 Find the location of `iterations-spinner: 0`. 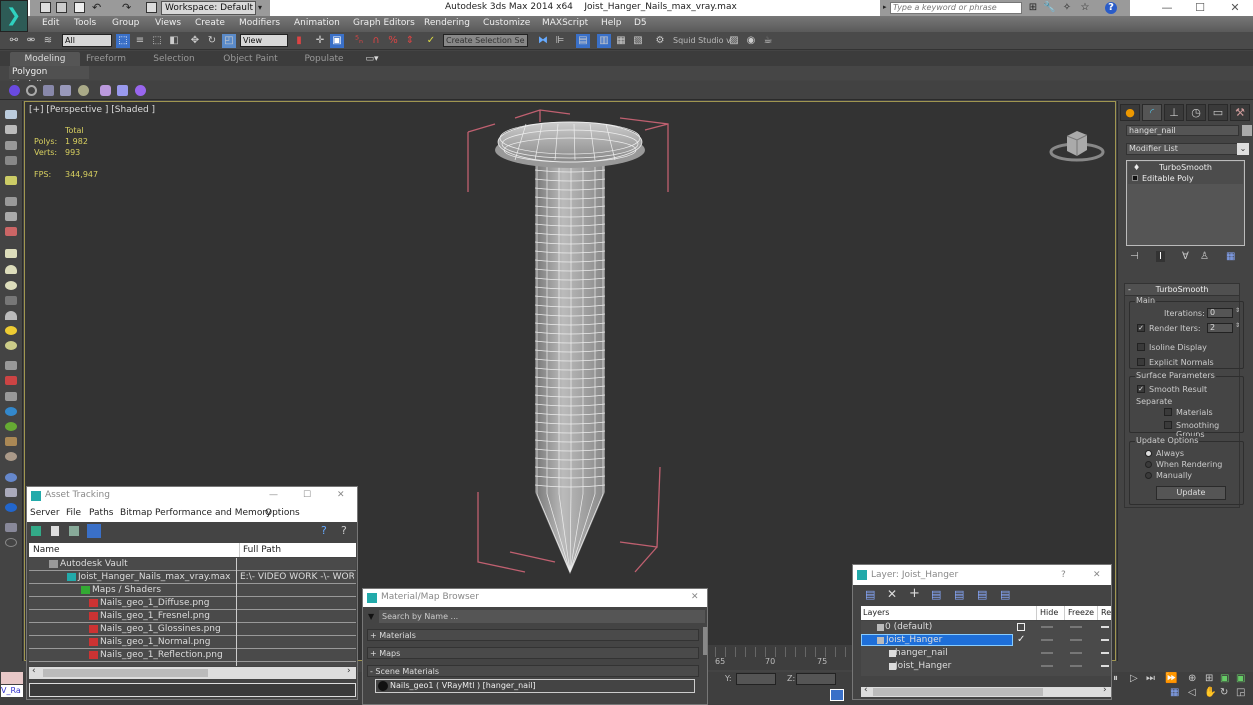

iterations-spinner: 0 is located at coordinates (1220, 313).